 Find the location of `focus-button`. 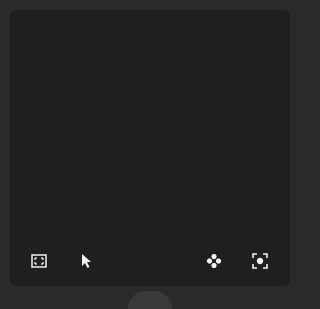

focus-button is located at coordinates (260, 261).